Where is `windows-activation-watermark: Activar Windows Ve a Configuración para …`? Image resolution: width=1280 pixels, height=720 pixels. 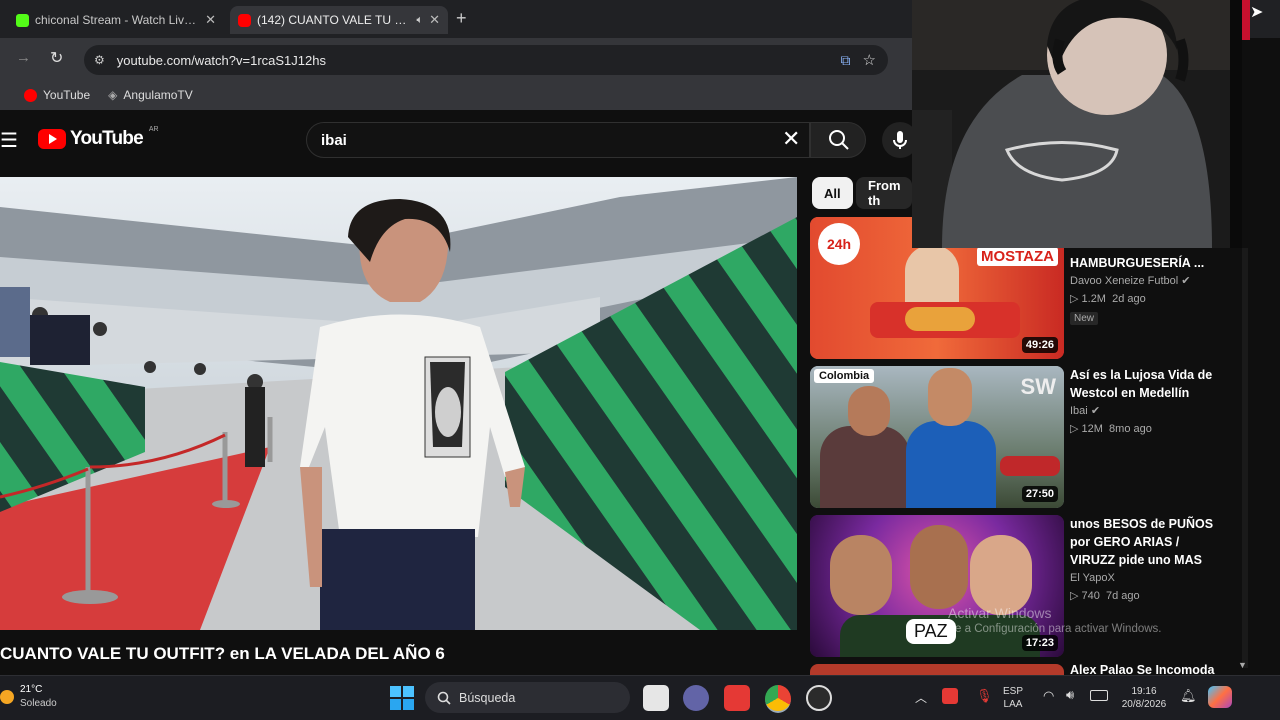
windows-activation-watermark: Activar Windows Ve a Configuración para … is located at coordinates (1055, 621).